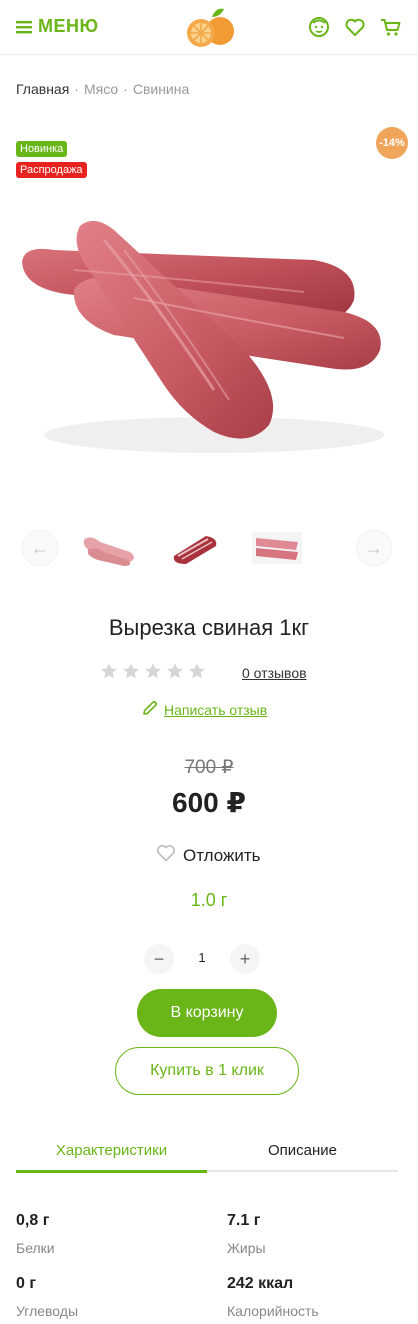  What do you see at coordinates (246, 1248) in the screenshot?
I see `spec-label: Жиры` at bounding box center [246, 1248].